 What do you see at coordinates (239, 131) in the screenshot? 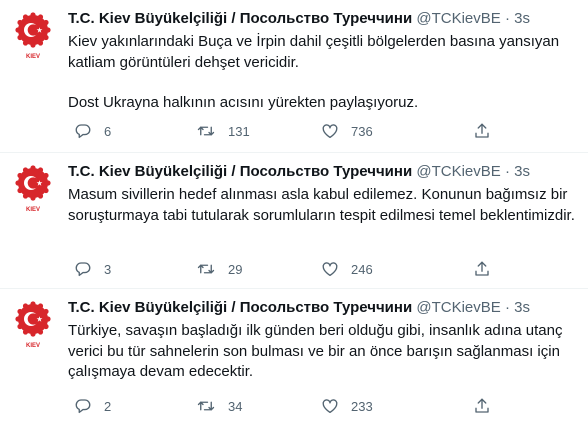
I see `retweet-count: 131` at bounding box center [239, 131].